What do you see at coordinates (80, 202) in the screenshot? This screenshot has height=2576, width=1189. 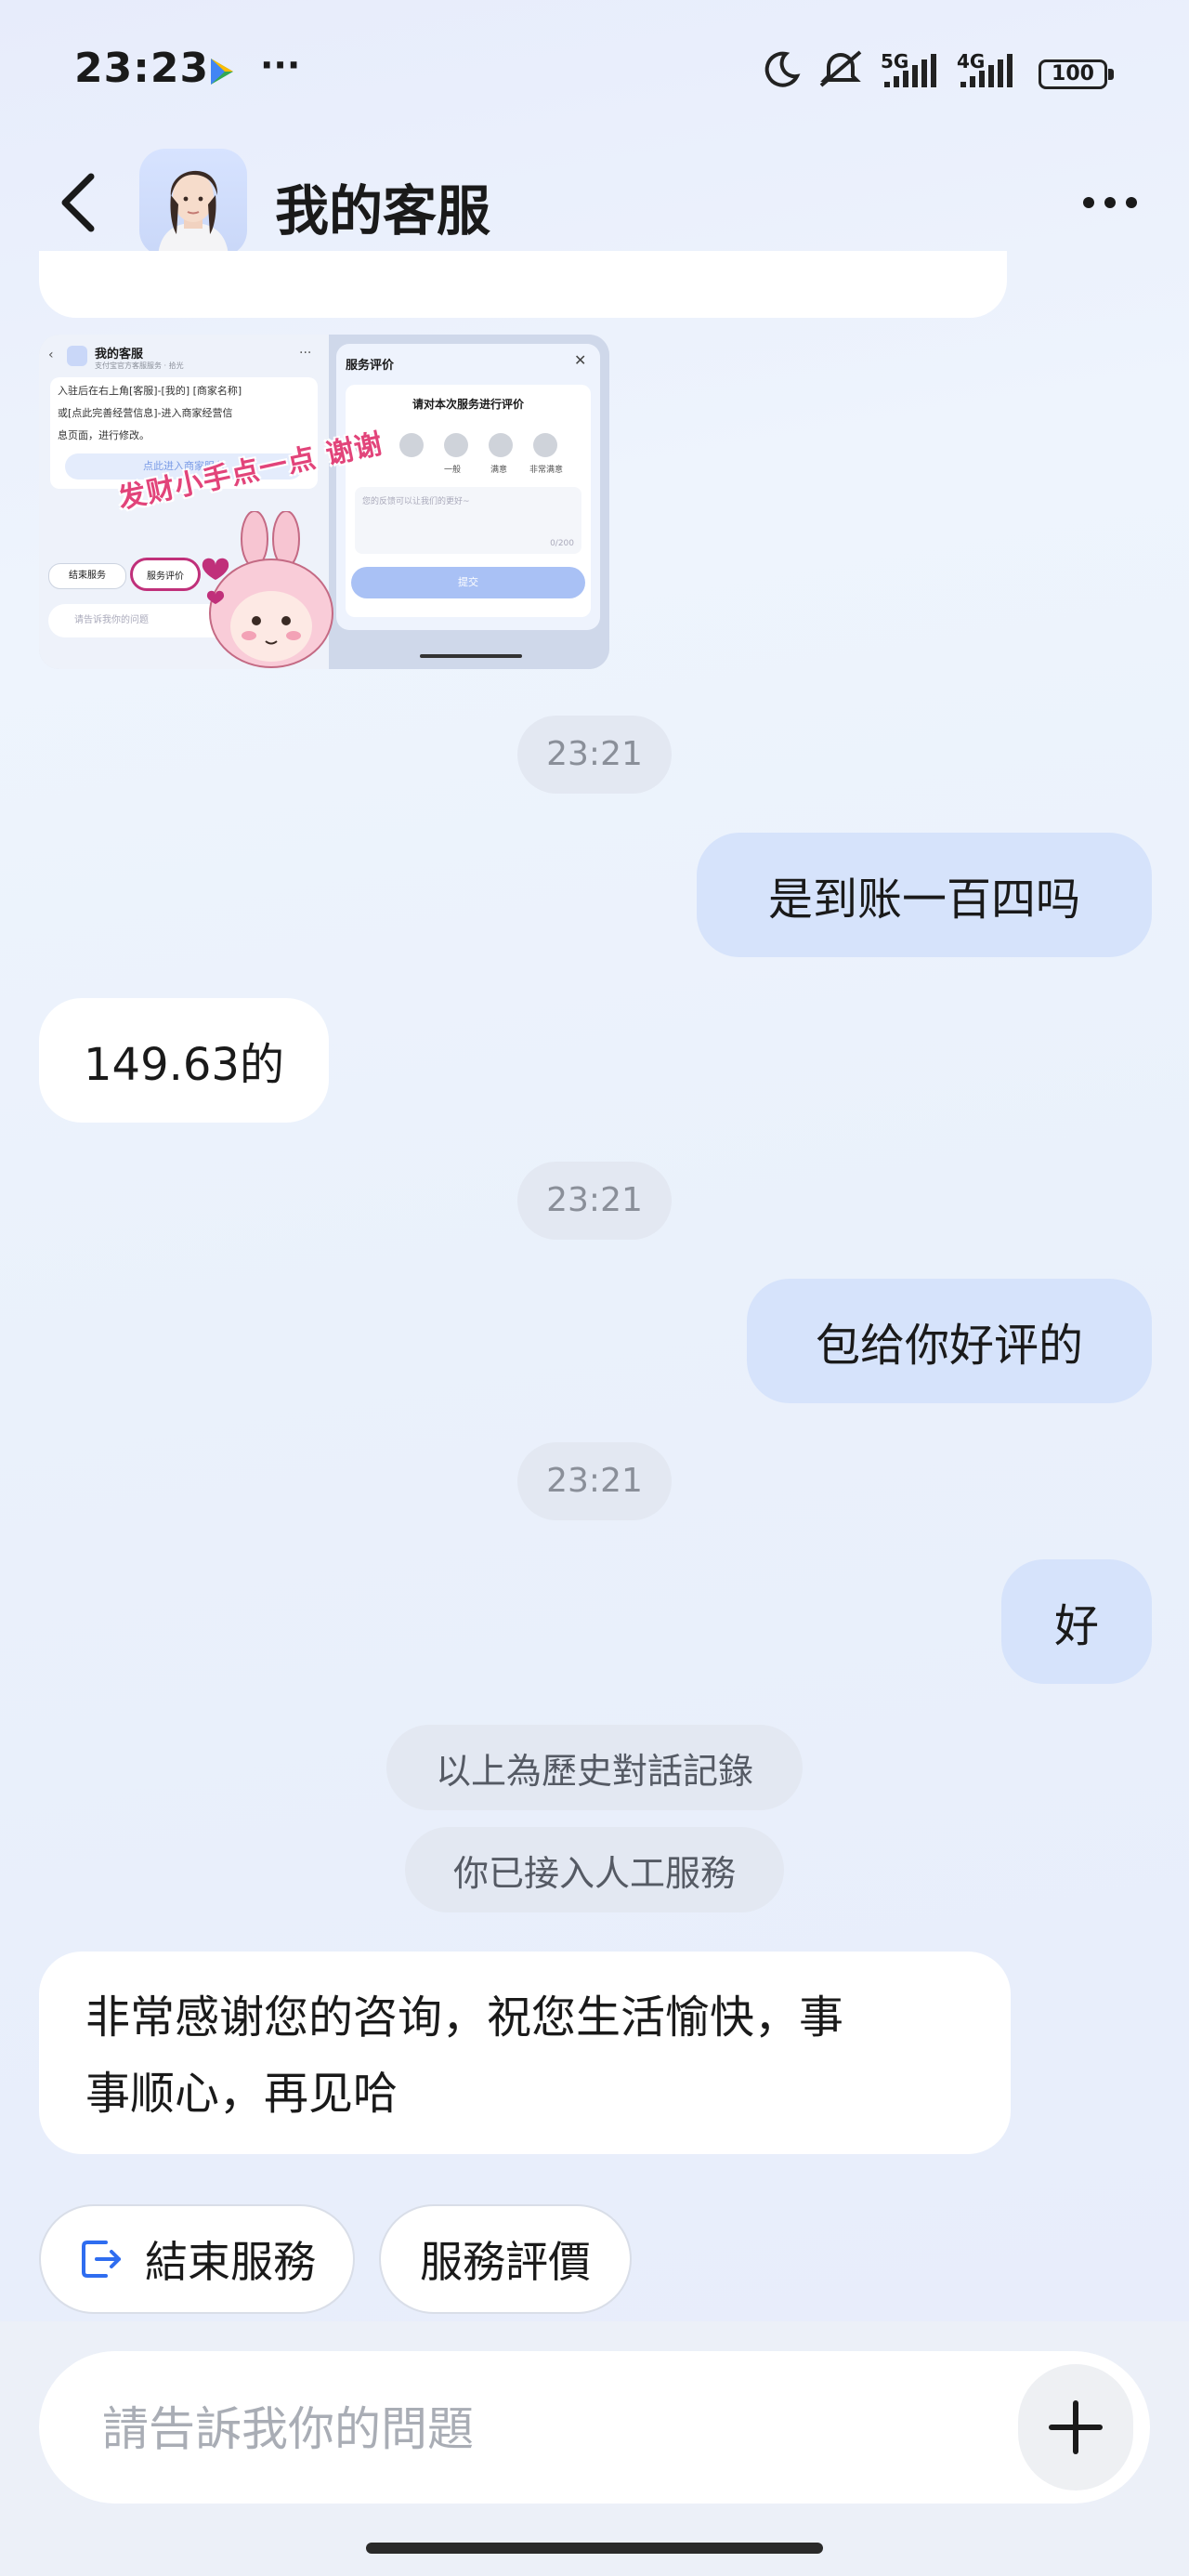 I see `back-button` at bounding box center [80, 202].